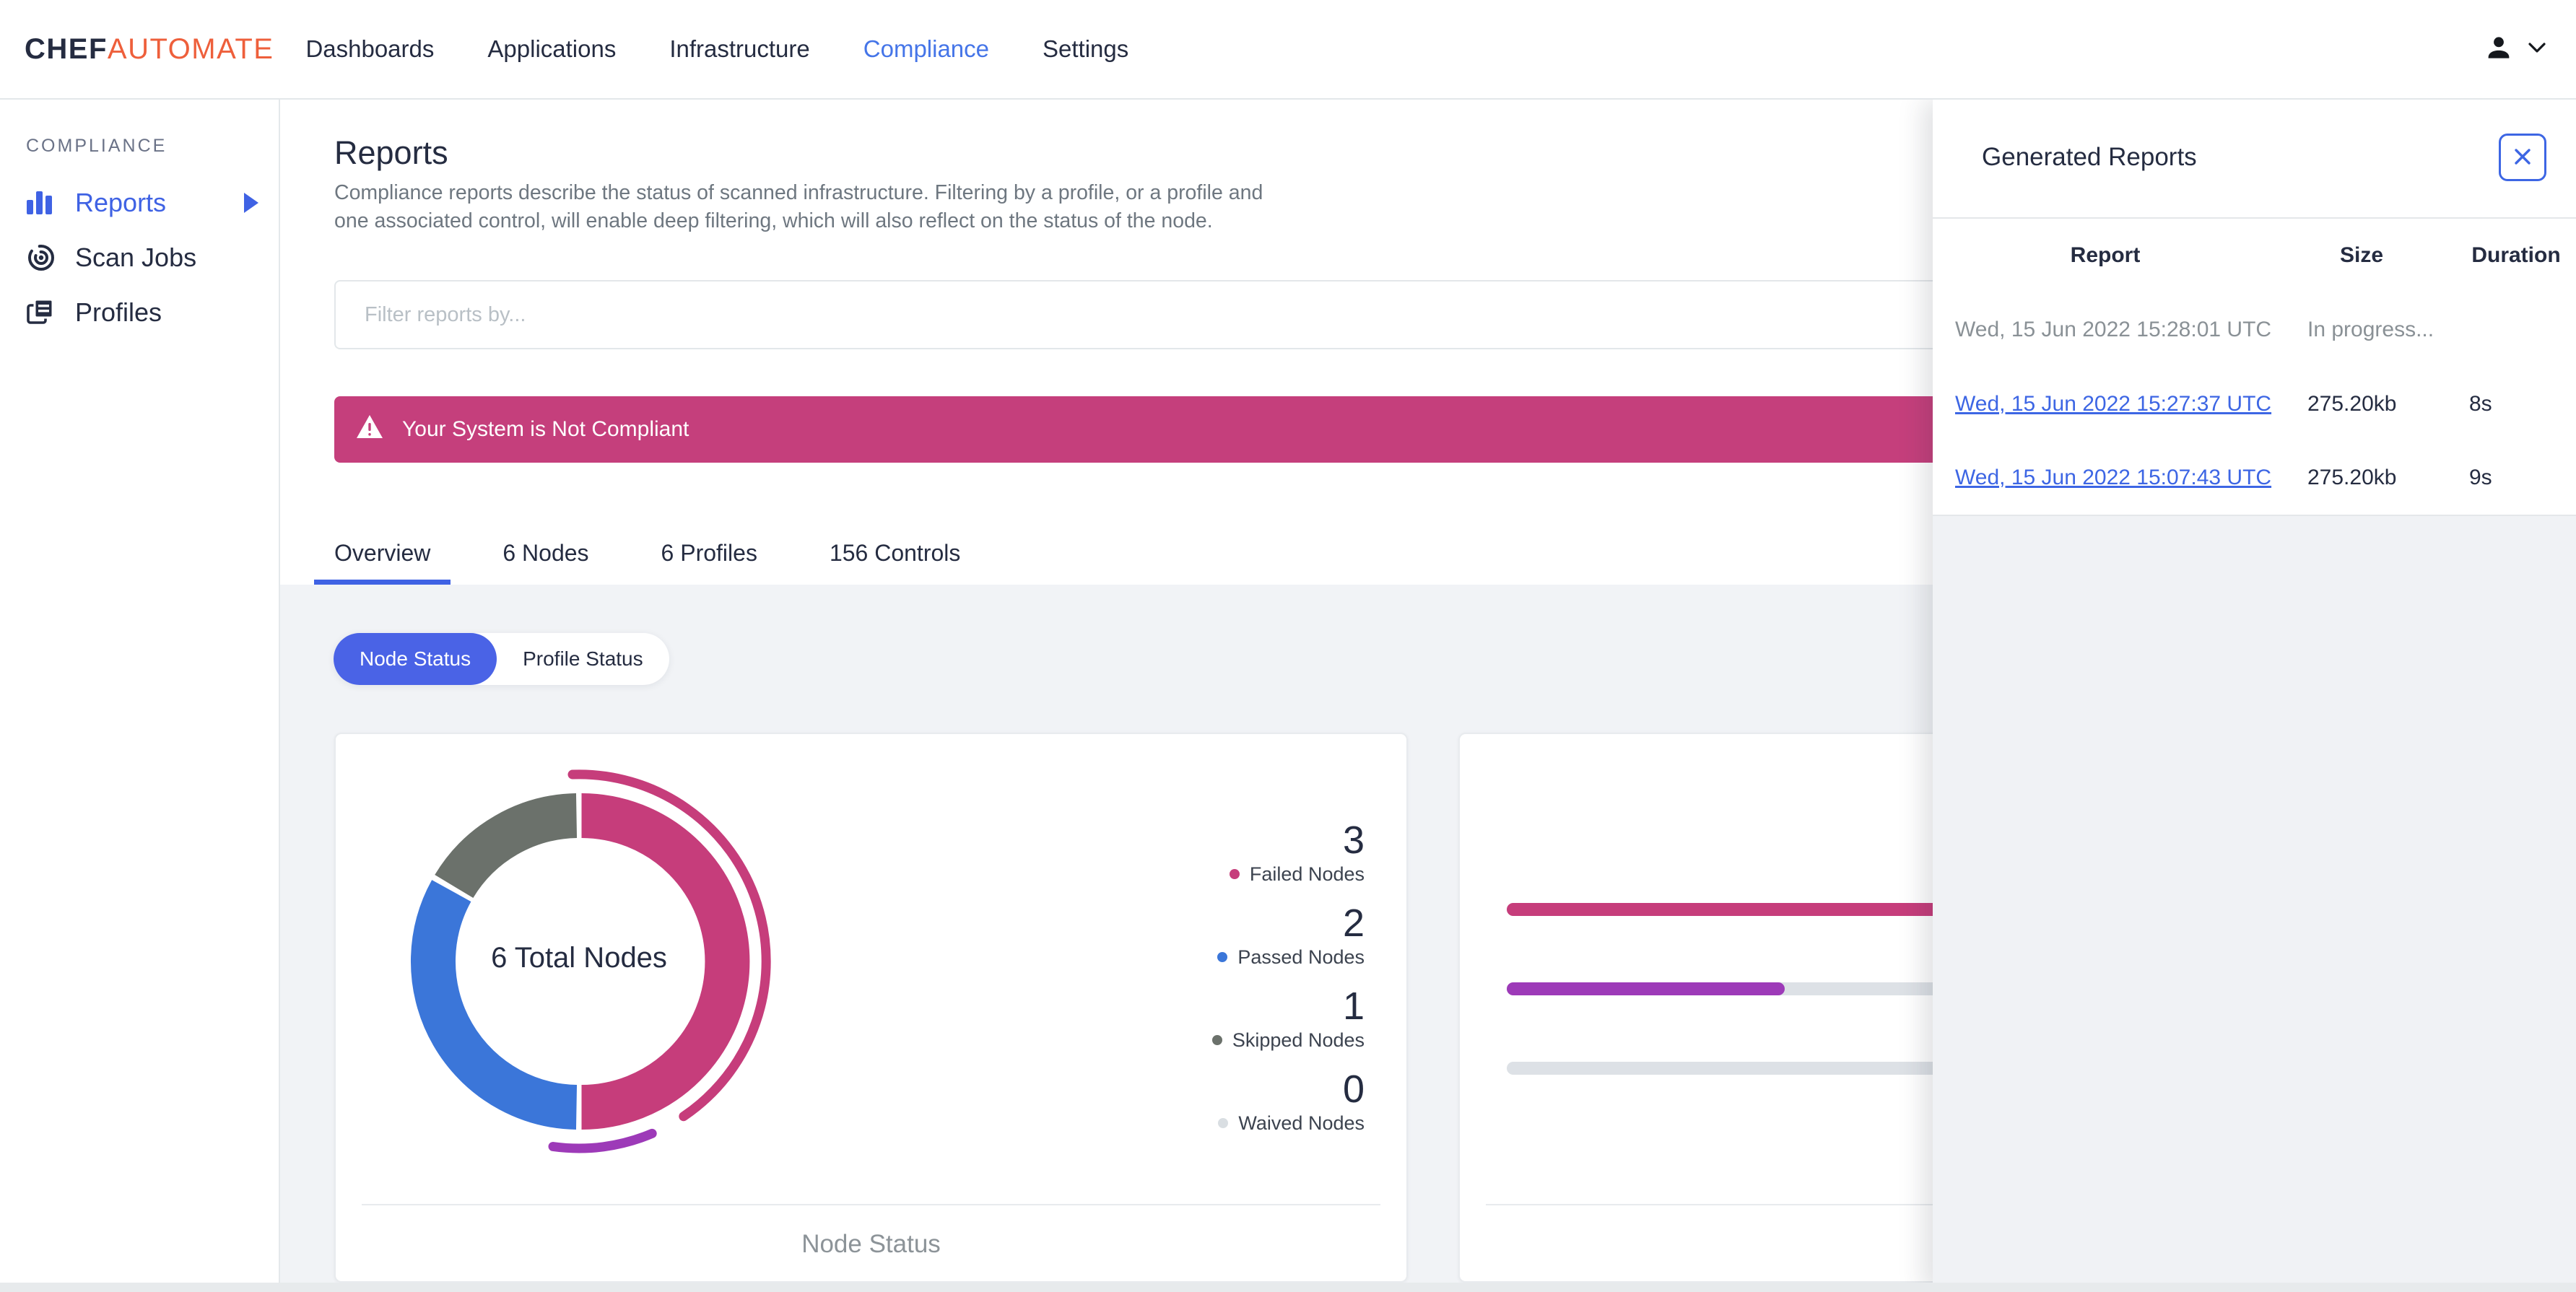 The width and height of the screenshot is (2576, 1292). Describe the element at coordinates (41, 203) in the screenshot. I see `bar-chart-icon` at that location.